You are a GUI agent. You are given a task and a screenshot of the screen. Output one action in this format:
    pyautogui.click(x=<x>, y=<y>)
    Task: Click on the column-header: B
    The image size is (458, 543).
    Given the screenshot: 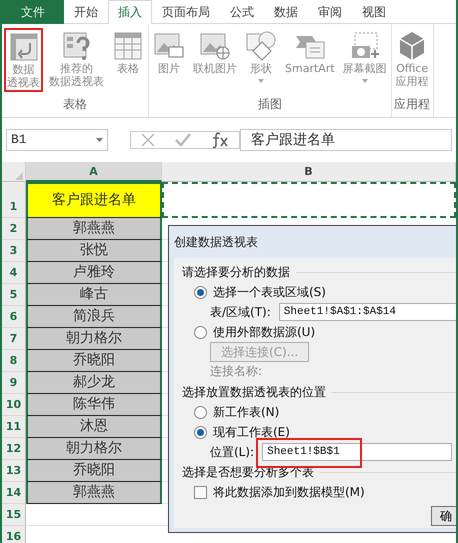 What is the action you would take?
    pyautogui.click(x=309, y=172)
    